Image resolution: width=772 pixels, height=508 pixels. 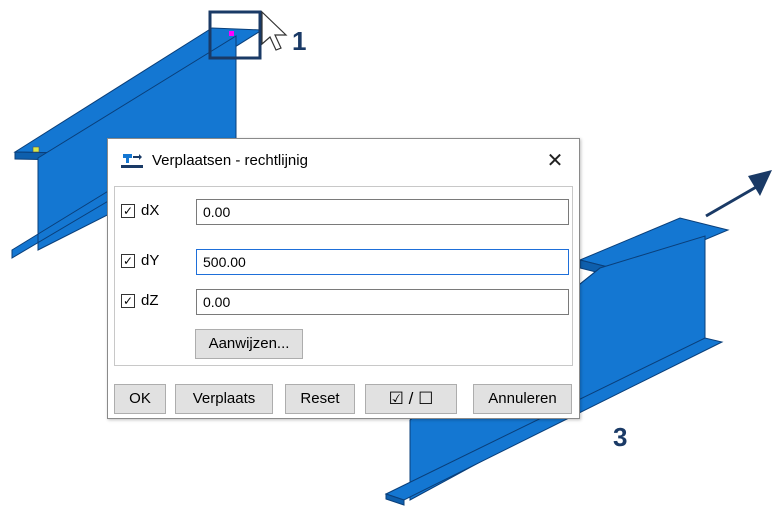 What do you see at coordinates (128, 261) in the screenshot?
I see `dy-checkbox: ✓` at bounding box center [128, 261].